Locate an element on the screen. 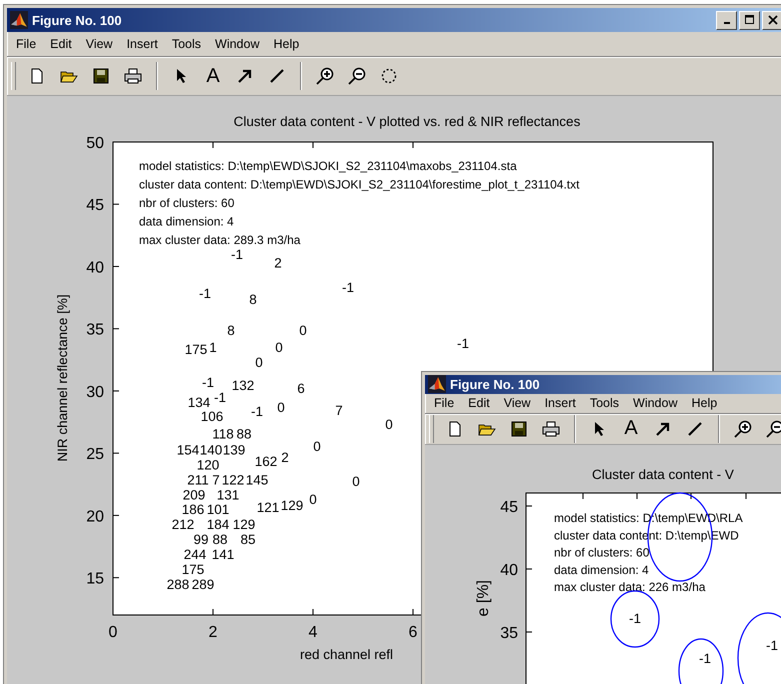  cluster-label: 2 is located at coordinates (285, 457).